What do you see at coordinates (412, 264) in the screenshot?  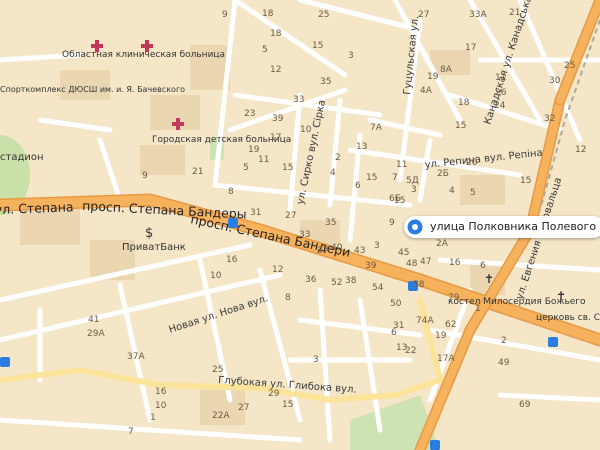 I see `house-number: 48` at bounding box center [412, 264].